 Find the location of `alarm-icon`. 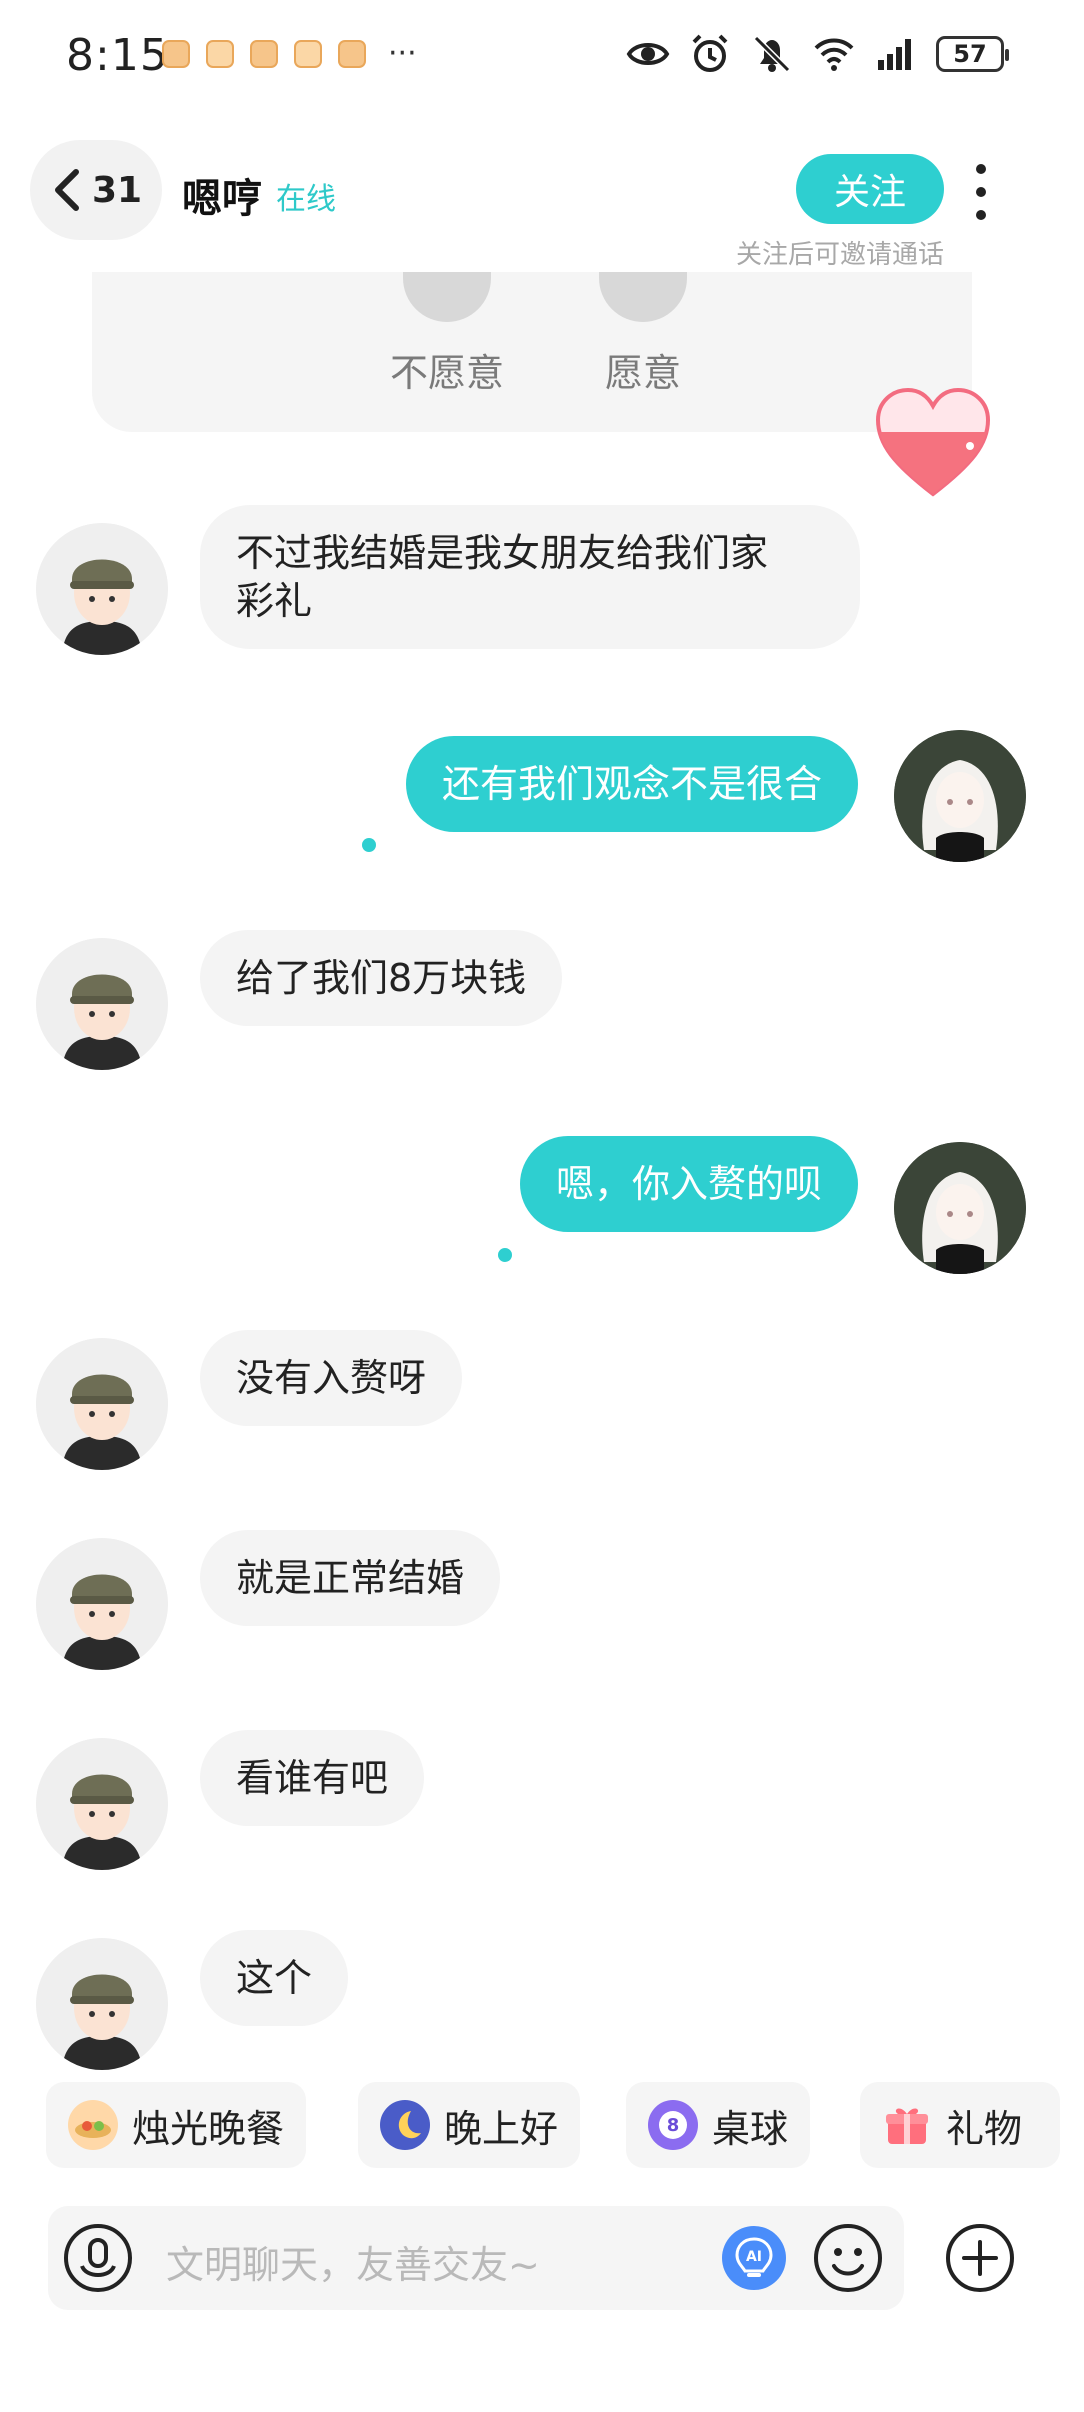

alarm-icon is located at coordinates (710, 54).